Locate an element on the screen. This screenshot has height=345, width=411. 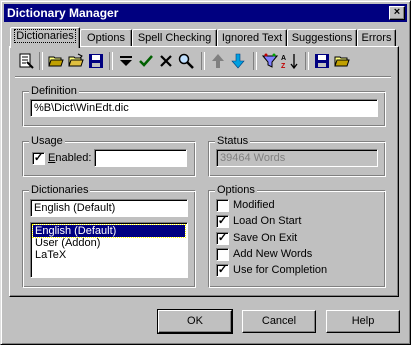
dictionaries-list: English (Default) User (Addon) LaTeX is located at coordinates (109, 250).